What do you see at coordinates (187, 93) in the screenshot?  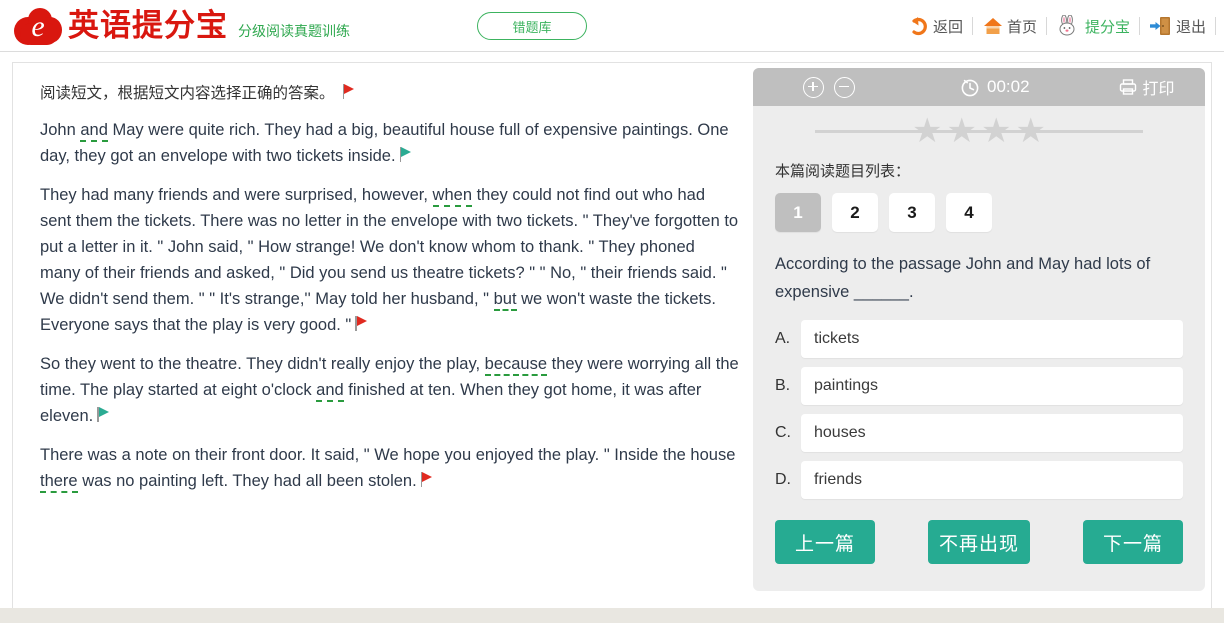 I see `passage-instruction-text: 阅读短文，根据短文内容选择正确的答案。` at bounding box center [187, 93].